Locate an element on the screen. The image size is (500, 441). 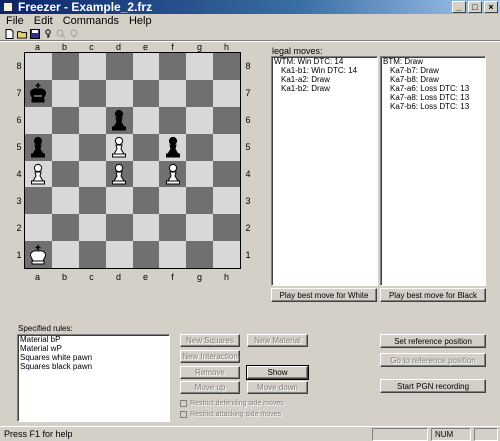
rule-item: Material wP is located at coordinates (93, 348).